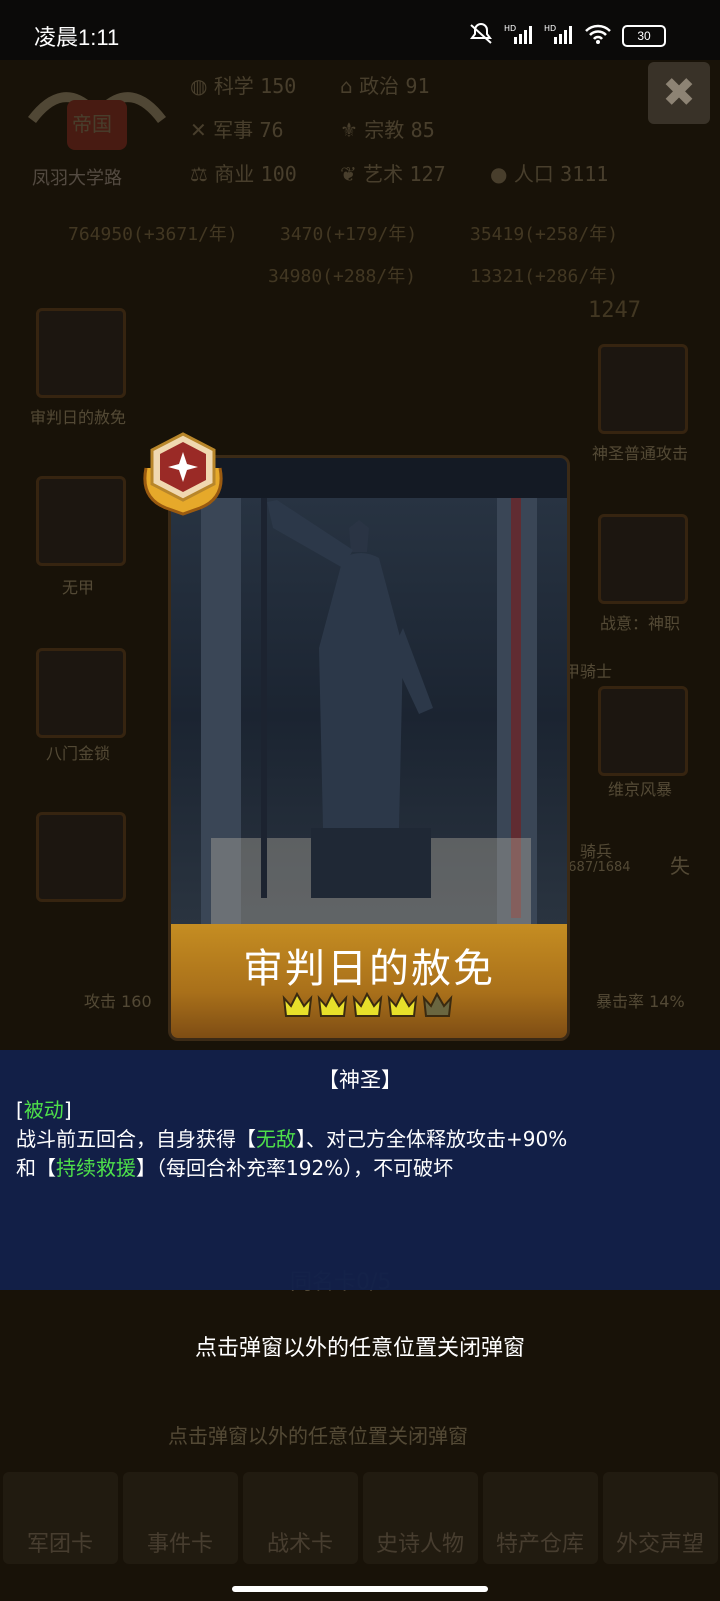 Image resolution: width=720 pixels, height=1601 pixels. Describe the element at coordinates (549, 174) in the screenshot. I see `stat-population: ● 人口 3111` at that location.